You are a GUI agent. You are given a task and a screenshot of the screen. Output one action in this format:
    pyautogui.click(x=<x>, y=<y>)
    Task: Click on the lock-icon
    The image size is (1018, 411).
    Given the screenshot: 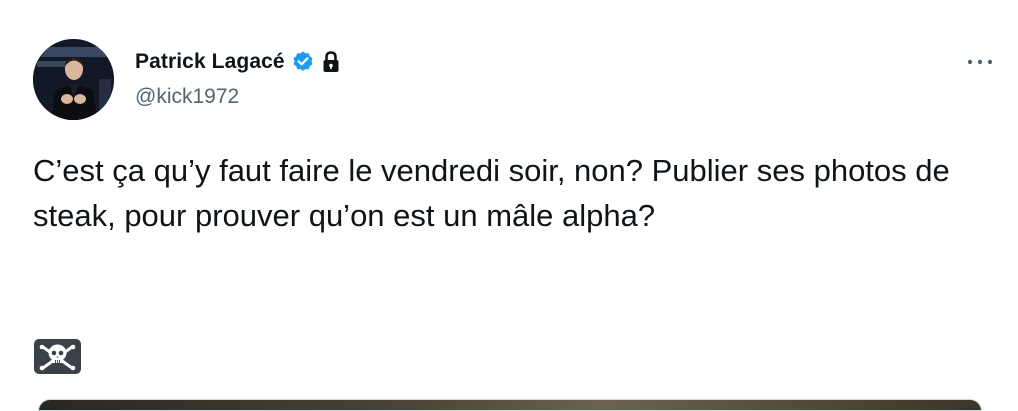 What is the action you would take?
    pyautogui.click(x=331, y=62)
    